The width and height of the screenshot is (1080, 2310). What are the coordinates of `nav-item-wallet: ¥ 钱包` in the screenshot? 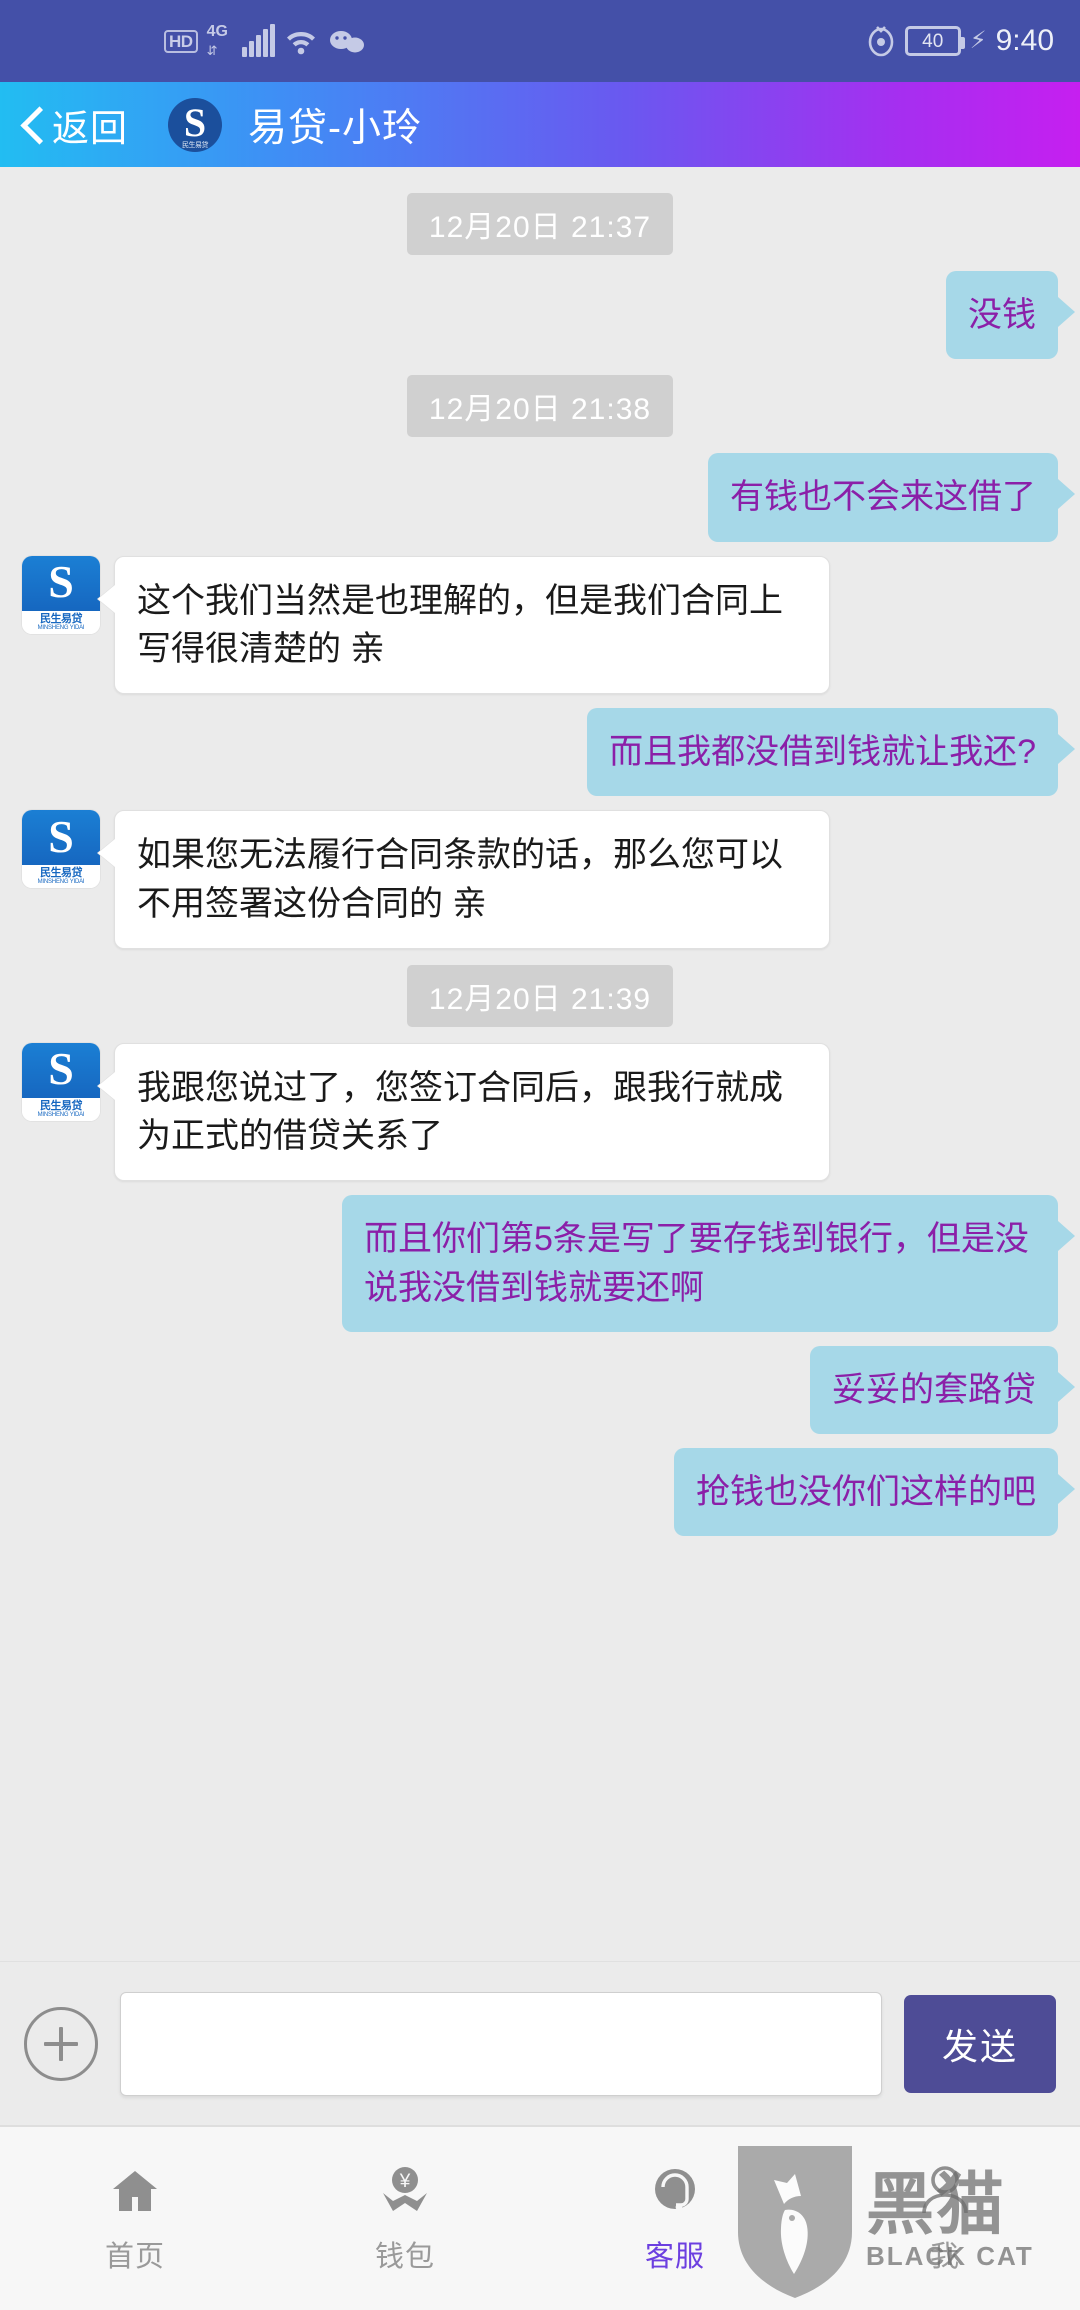 It's located at (405, 2219).